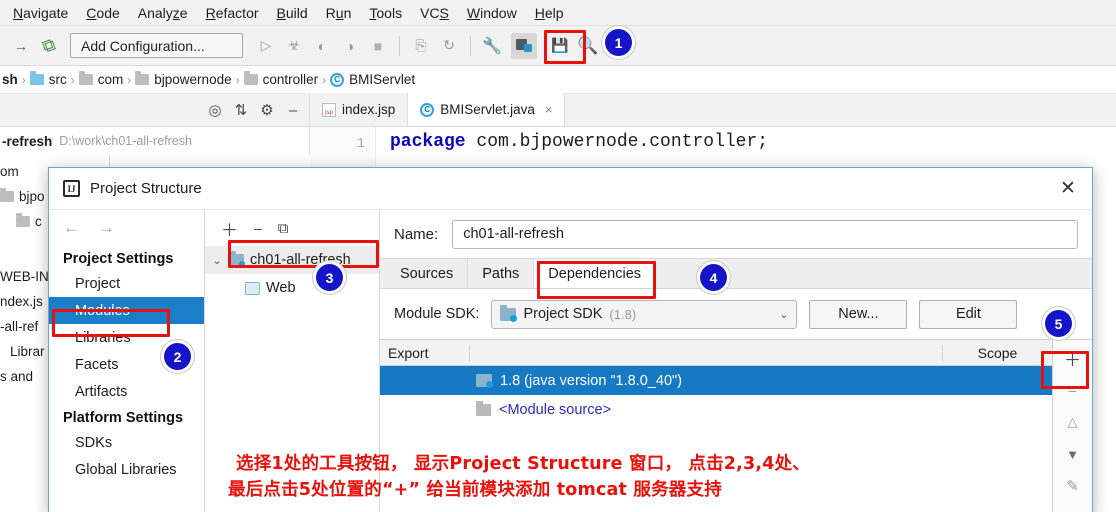 The width and height of the screenshot is (1116, 512). I want to click on menu-help: Help, so click(549, 13).